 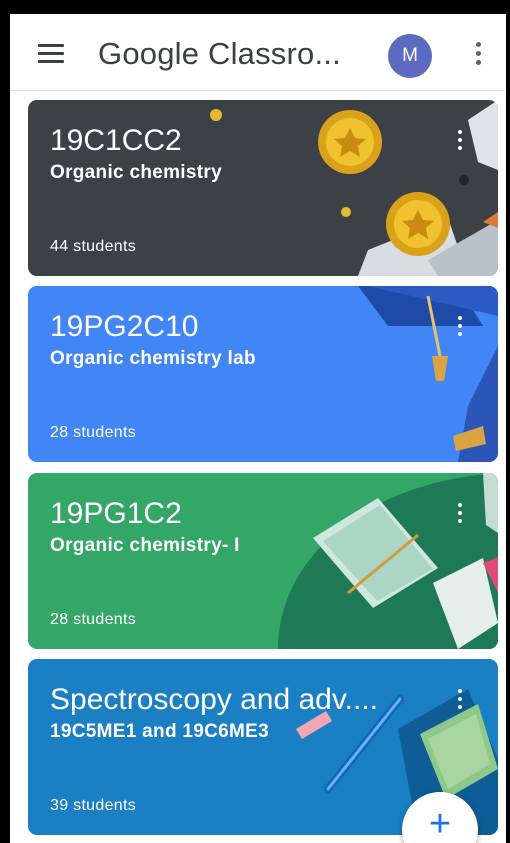 What do you see at coordinates (410, 56) in the screenshot?
I see `avatar: M` at bounding box center [410, 56].